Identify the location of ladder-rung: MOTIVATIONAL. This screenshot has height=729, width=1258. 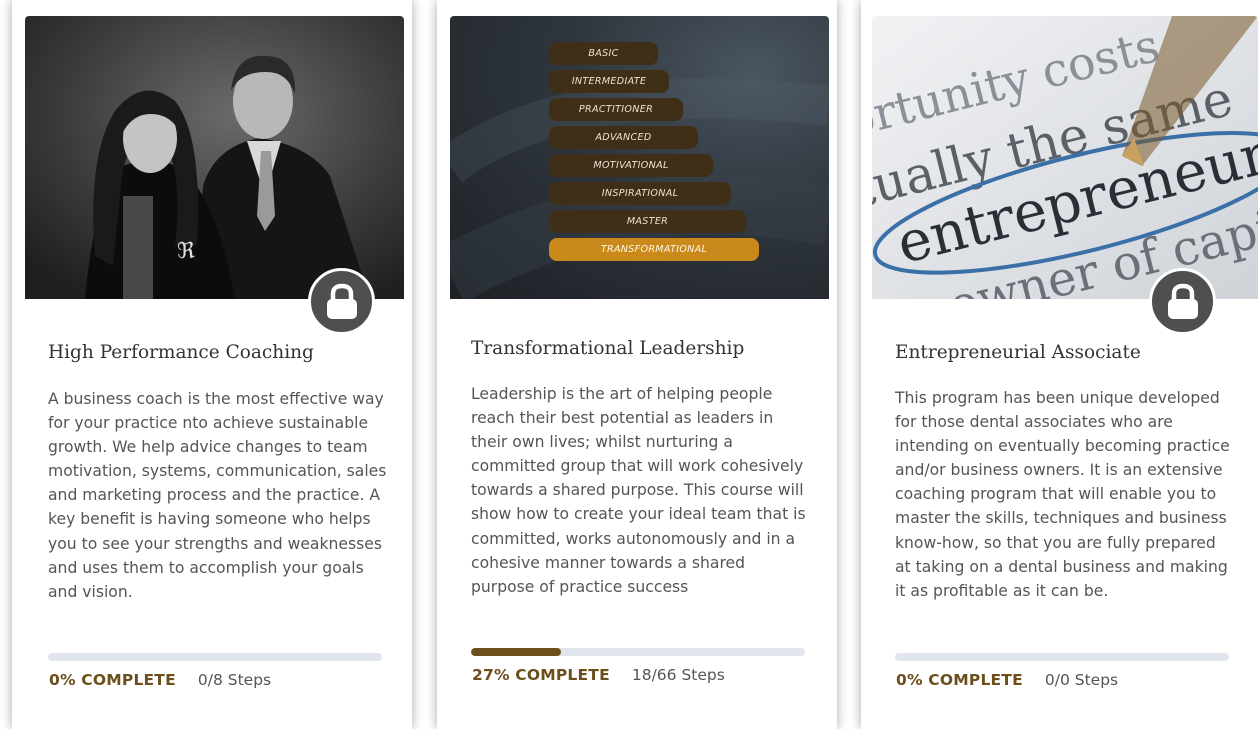
(631, 165).